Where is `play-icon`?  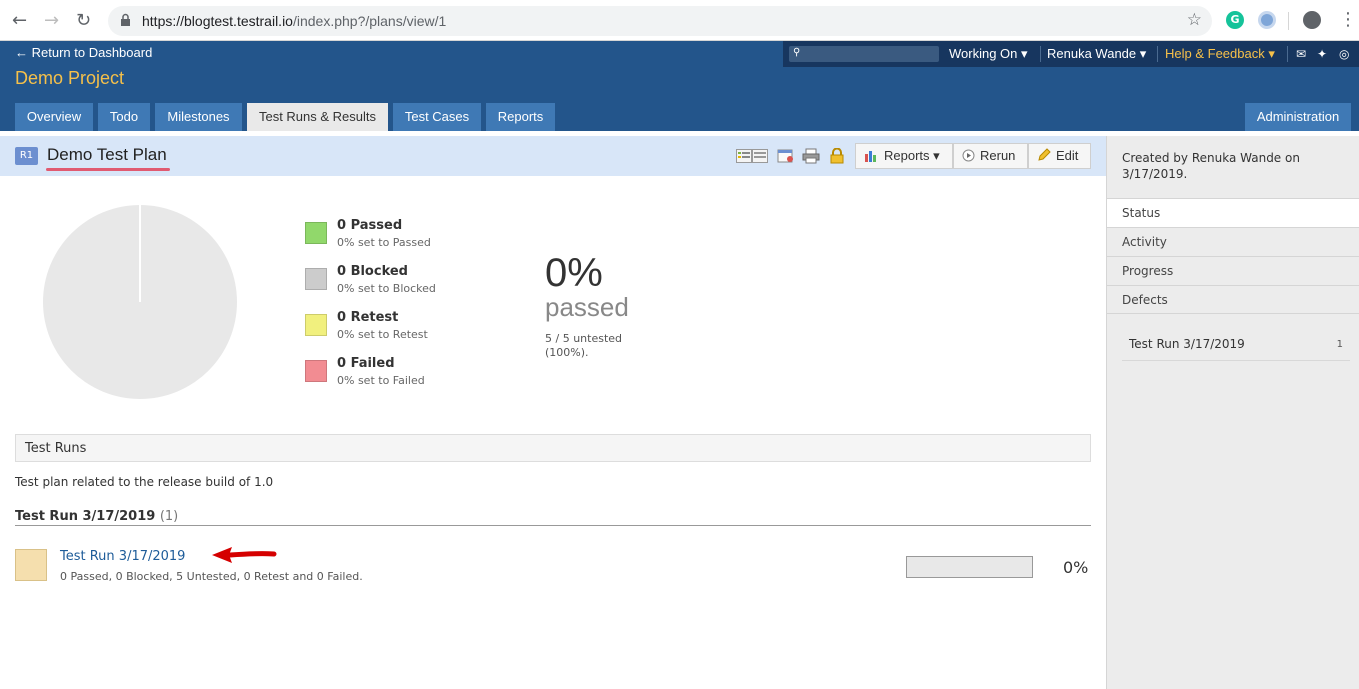
play-icon is located at coordinates (968, 155).